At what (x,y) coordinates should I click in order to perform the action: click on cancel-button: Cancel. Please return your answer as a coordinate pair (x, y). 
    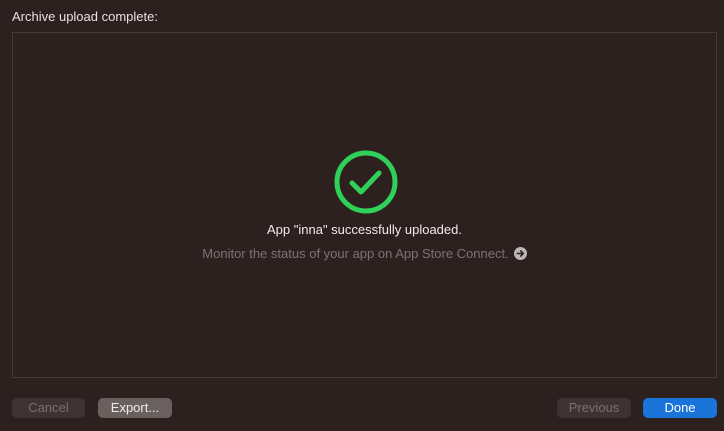
    Looking at the image, I should click on (48, 408).